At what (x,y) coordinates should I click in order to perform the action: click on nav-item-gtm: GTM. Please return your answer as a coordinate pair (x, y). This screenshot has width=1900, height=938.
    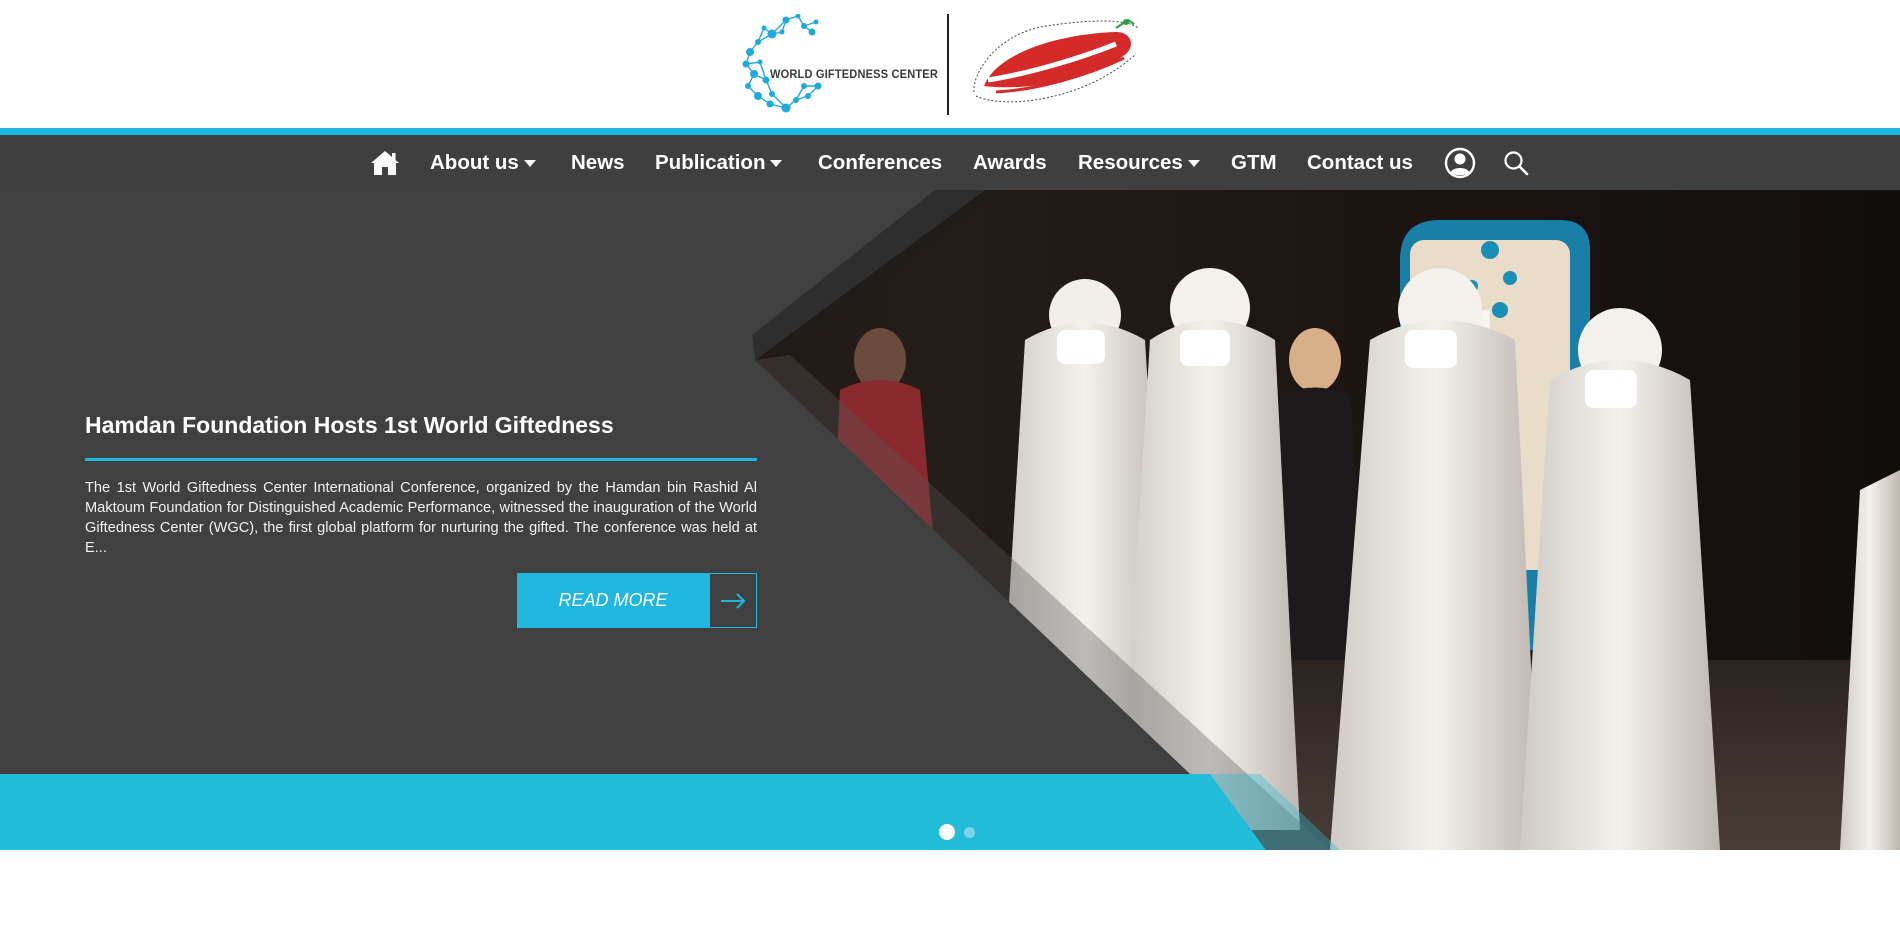
    Looking at the image, I should click on (1254, 162).